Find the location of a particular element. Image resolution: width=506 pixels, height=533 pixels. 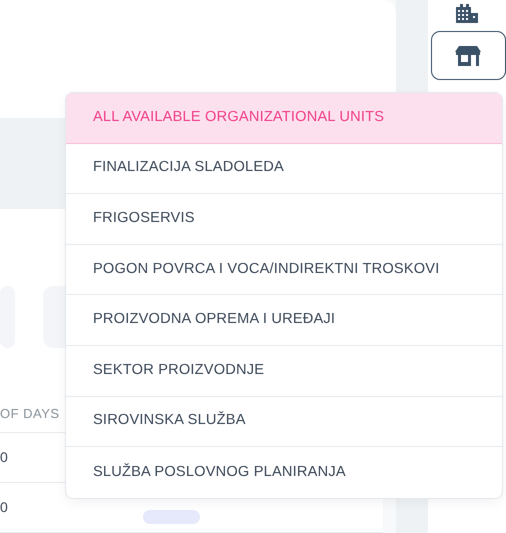

menu-item: FINALIZACIJA SLADOLEDA is located at coordinates (284, 169).